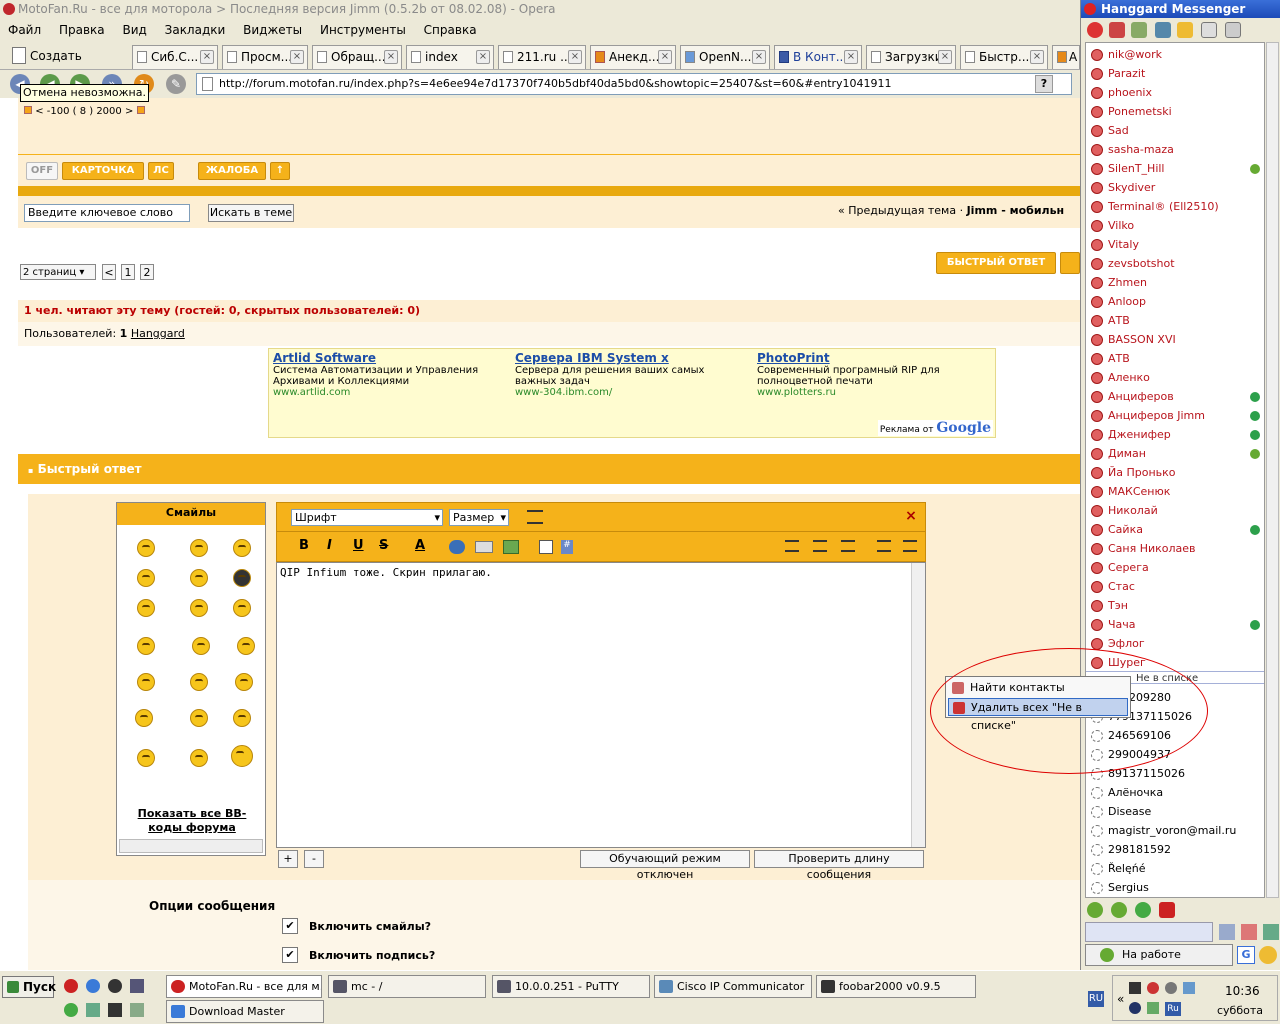  Describe the element at coordinates (1175, 773) in the screenshot. I see `contact-item: 89137115026` at that location.